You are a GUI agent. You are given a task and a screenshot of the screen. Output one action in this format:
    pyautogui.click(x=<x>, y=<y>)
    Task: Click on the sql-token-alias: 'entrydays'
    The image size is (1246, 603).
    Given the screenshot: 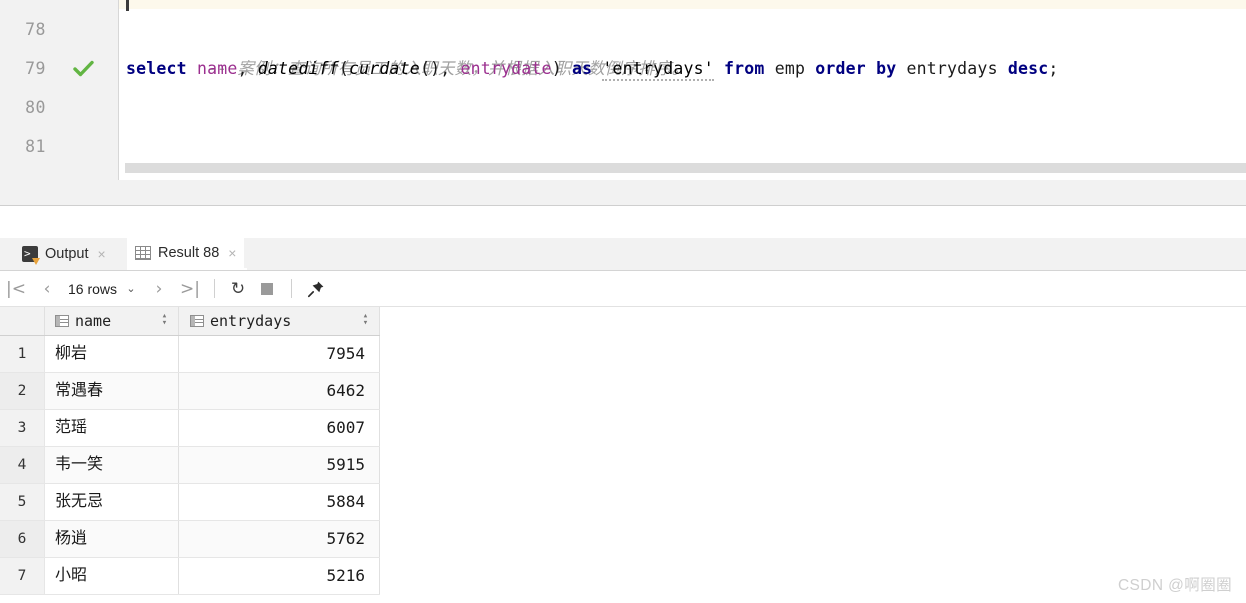 What is the action you would take?
    pyautogui.click(x=658, y=70)
    